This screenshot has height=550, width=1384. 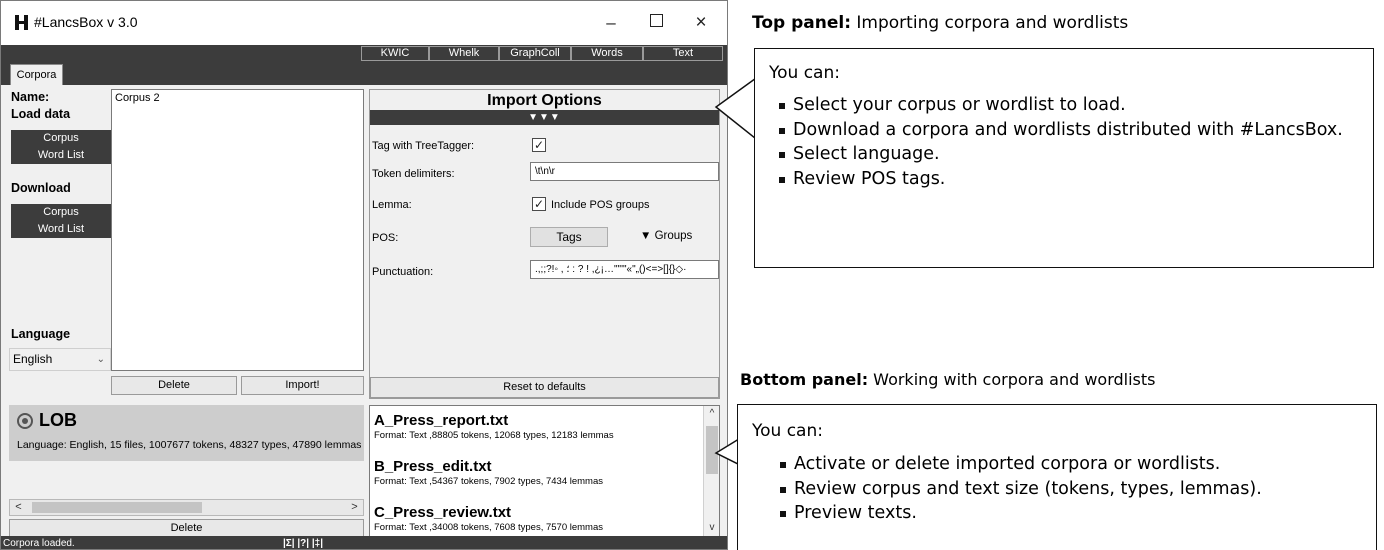 I want to click on status-bar: Corpora loaded. |Σ| |?| |‡|, so click(x=364, y=542).